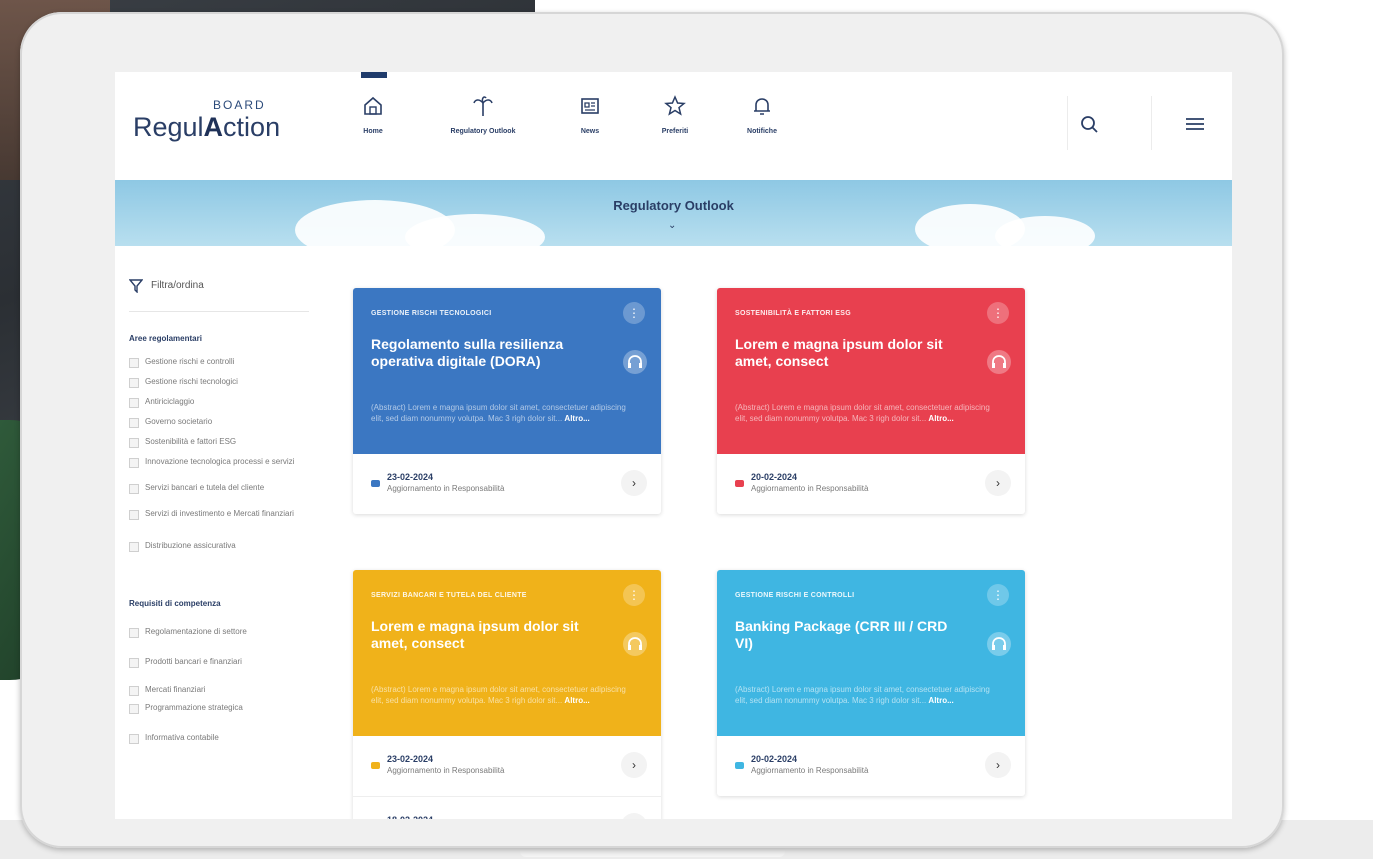 Image resolution: width=1373 pixels, height=859 pixels. Describe the element at coordinates (373, 131) in the screenshot. I see `nav-home-label: Home` at that location.